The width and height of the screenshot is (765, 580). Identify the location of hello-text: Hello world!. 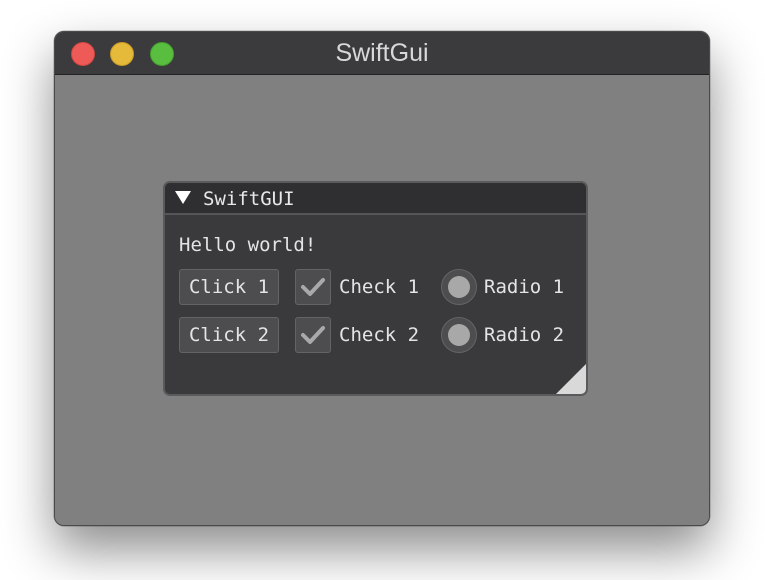
(248, 245).